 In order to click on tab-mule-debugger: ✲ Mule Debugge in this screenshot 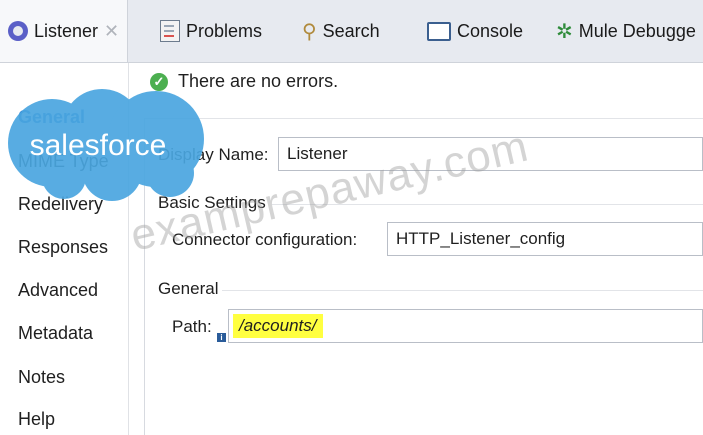, I will do `click(626, 31)`.